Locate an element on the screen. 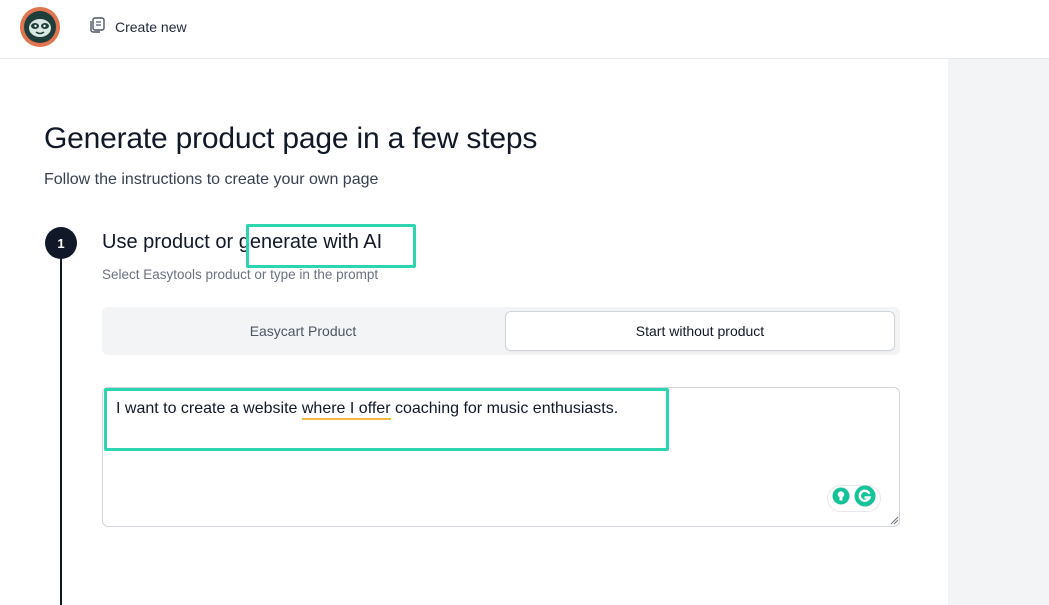 This screenshot has height=605, width=1049. create-new-button: Create new is located at coordinates (137, 27).